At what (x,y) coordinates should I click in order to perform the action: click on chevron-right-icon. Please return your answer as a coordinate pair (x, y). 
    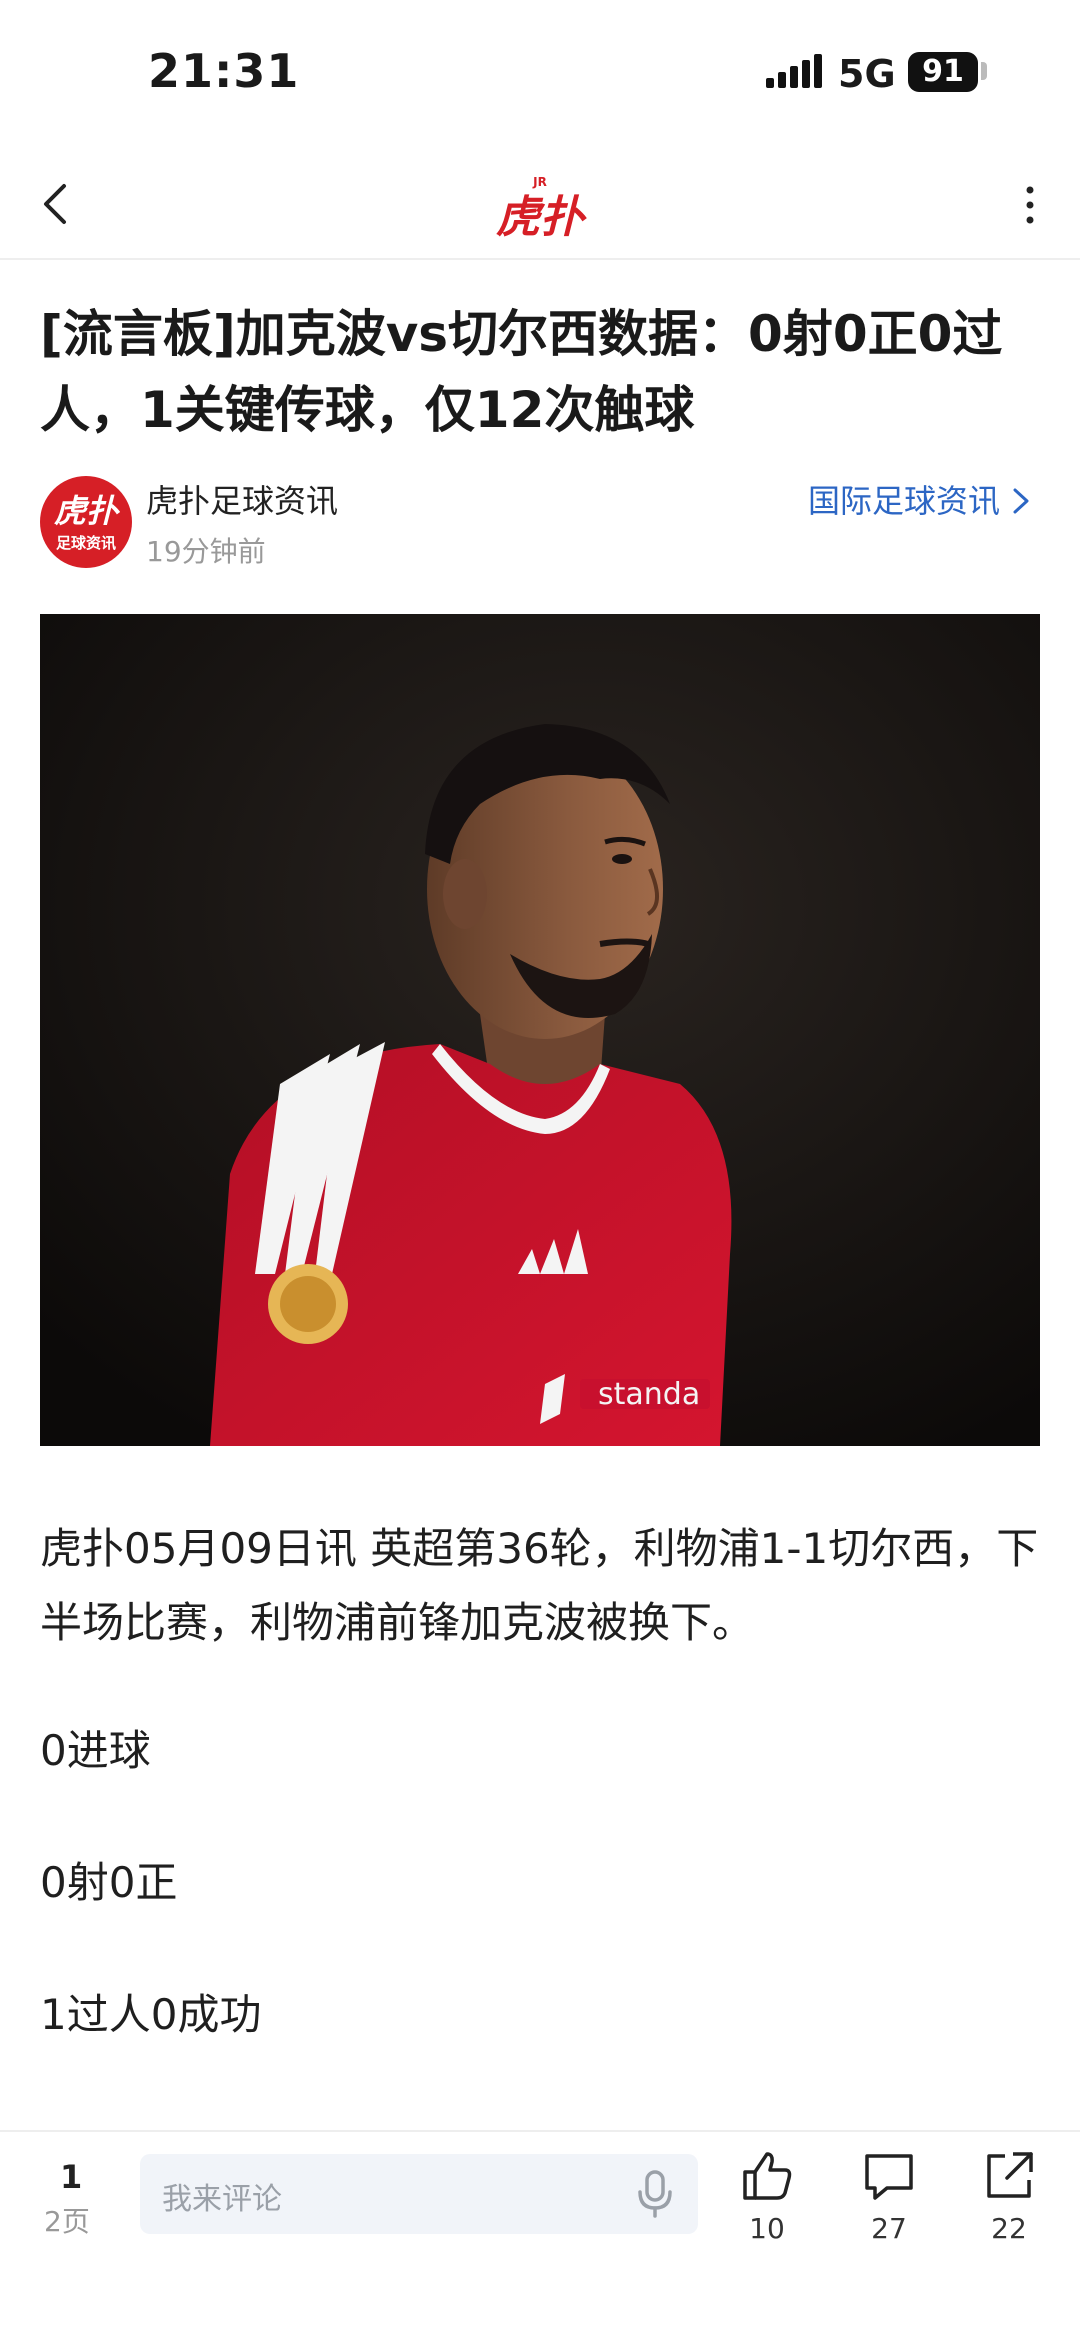
    Looking at the image, I should click on (1021, 501).